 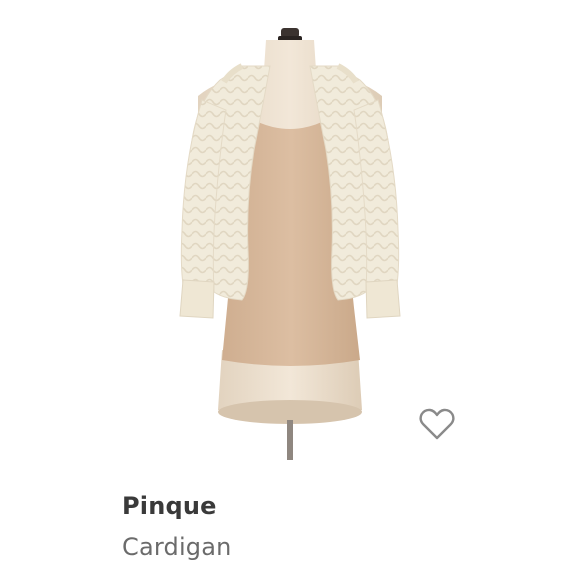 What do you see at coordinates (169, 506) in the screenshot?
I see `product-brand: Pinque` at bounding box center [169, 506].